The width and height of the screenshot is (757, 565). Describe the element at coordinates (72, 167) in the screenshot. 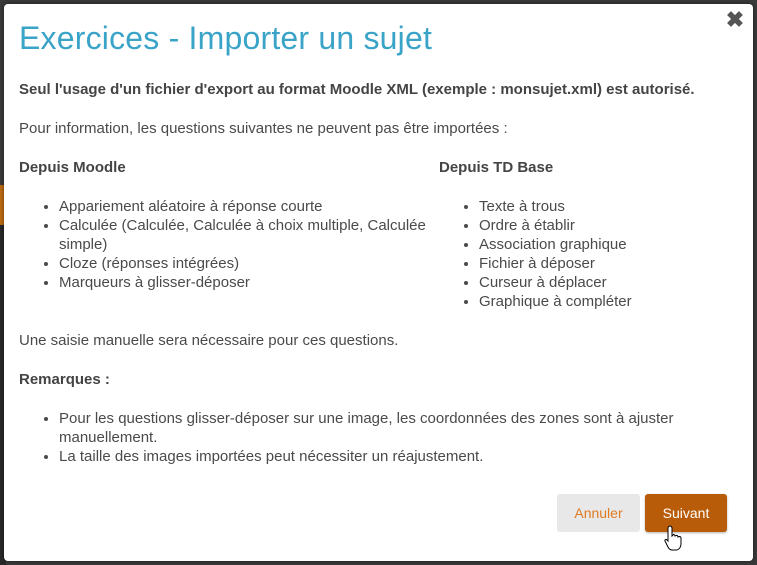

I see `moodle-heading: Depuis Moodle` at that location.